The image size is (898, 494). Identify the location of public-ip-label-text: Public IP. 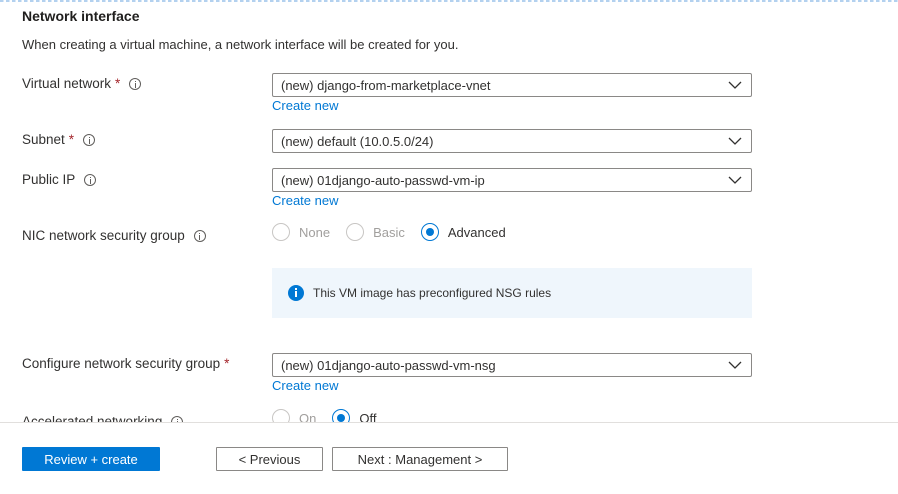
(49, 179).